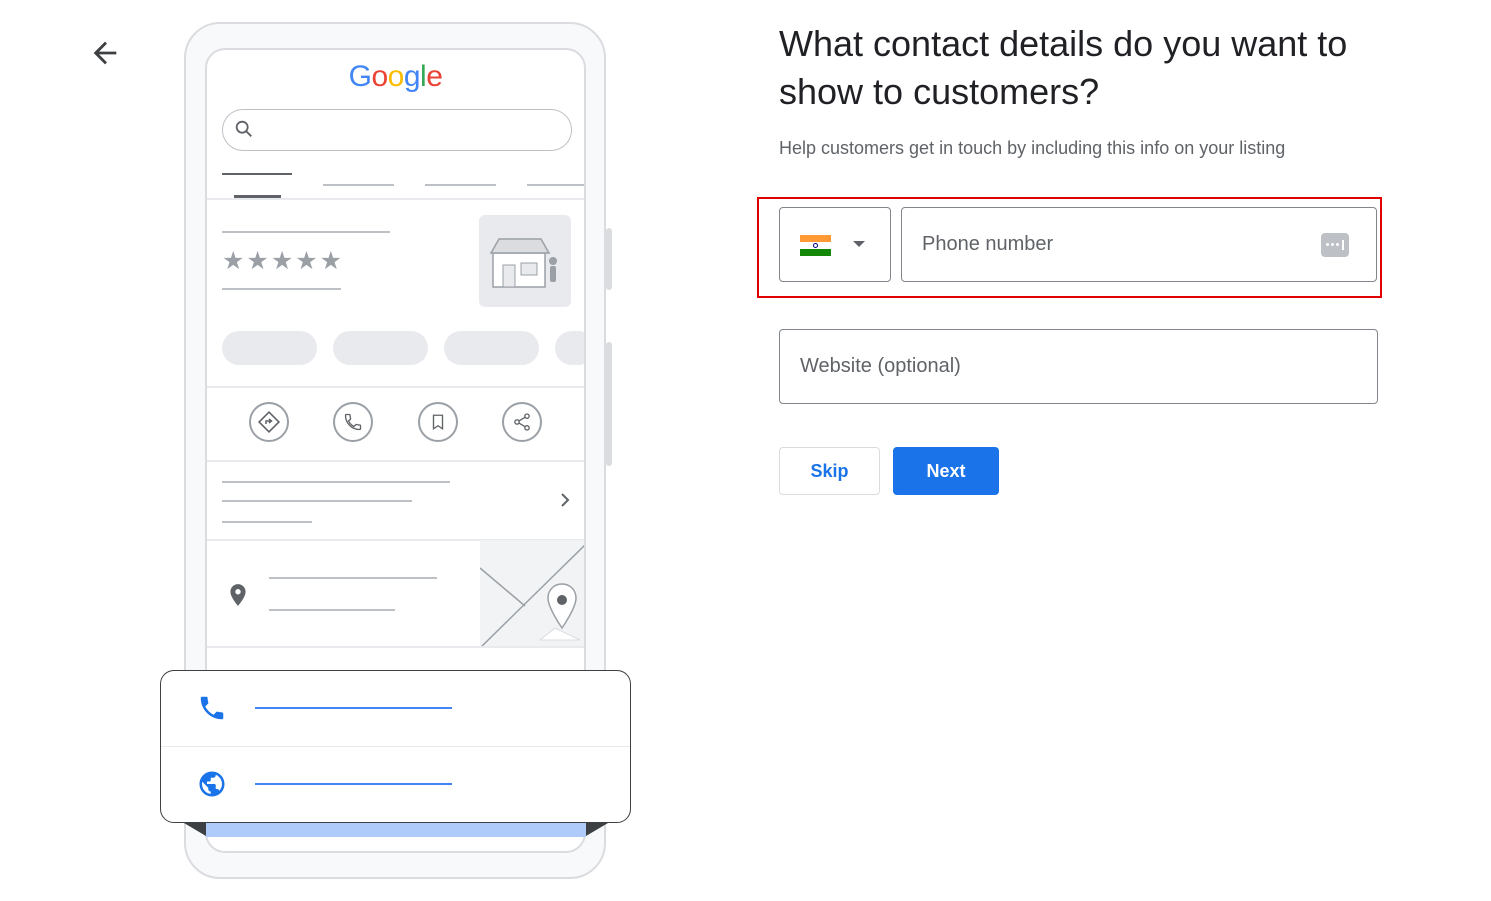 This screenshot has width=1491, height=901. I want to click on illustration-search-bar, so click(397, 130).